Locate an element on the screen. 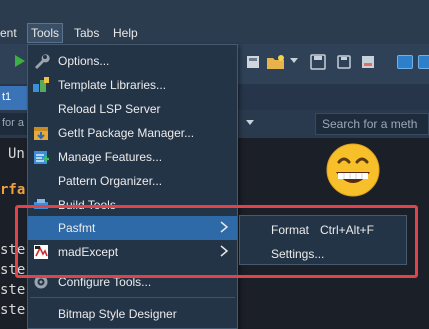 Image resolution: width=429 pixels, height=329 pixels. menu-separator is located at coordinates (132, 297).